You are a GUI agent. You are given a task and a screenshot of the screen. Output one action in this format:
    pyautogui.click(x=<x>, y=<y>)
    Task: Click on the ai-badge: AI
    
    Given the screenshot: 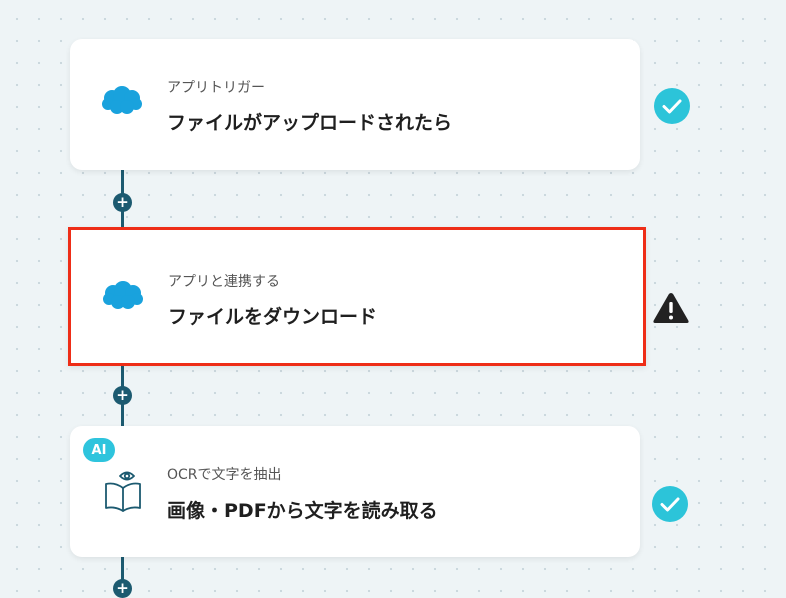 What is the action you would take?
    pyautogui.click(x=99, y=450)
    